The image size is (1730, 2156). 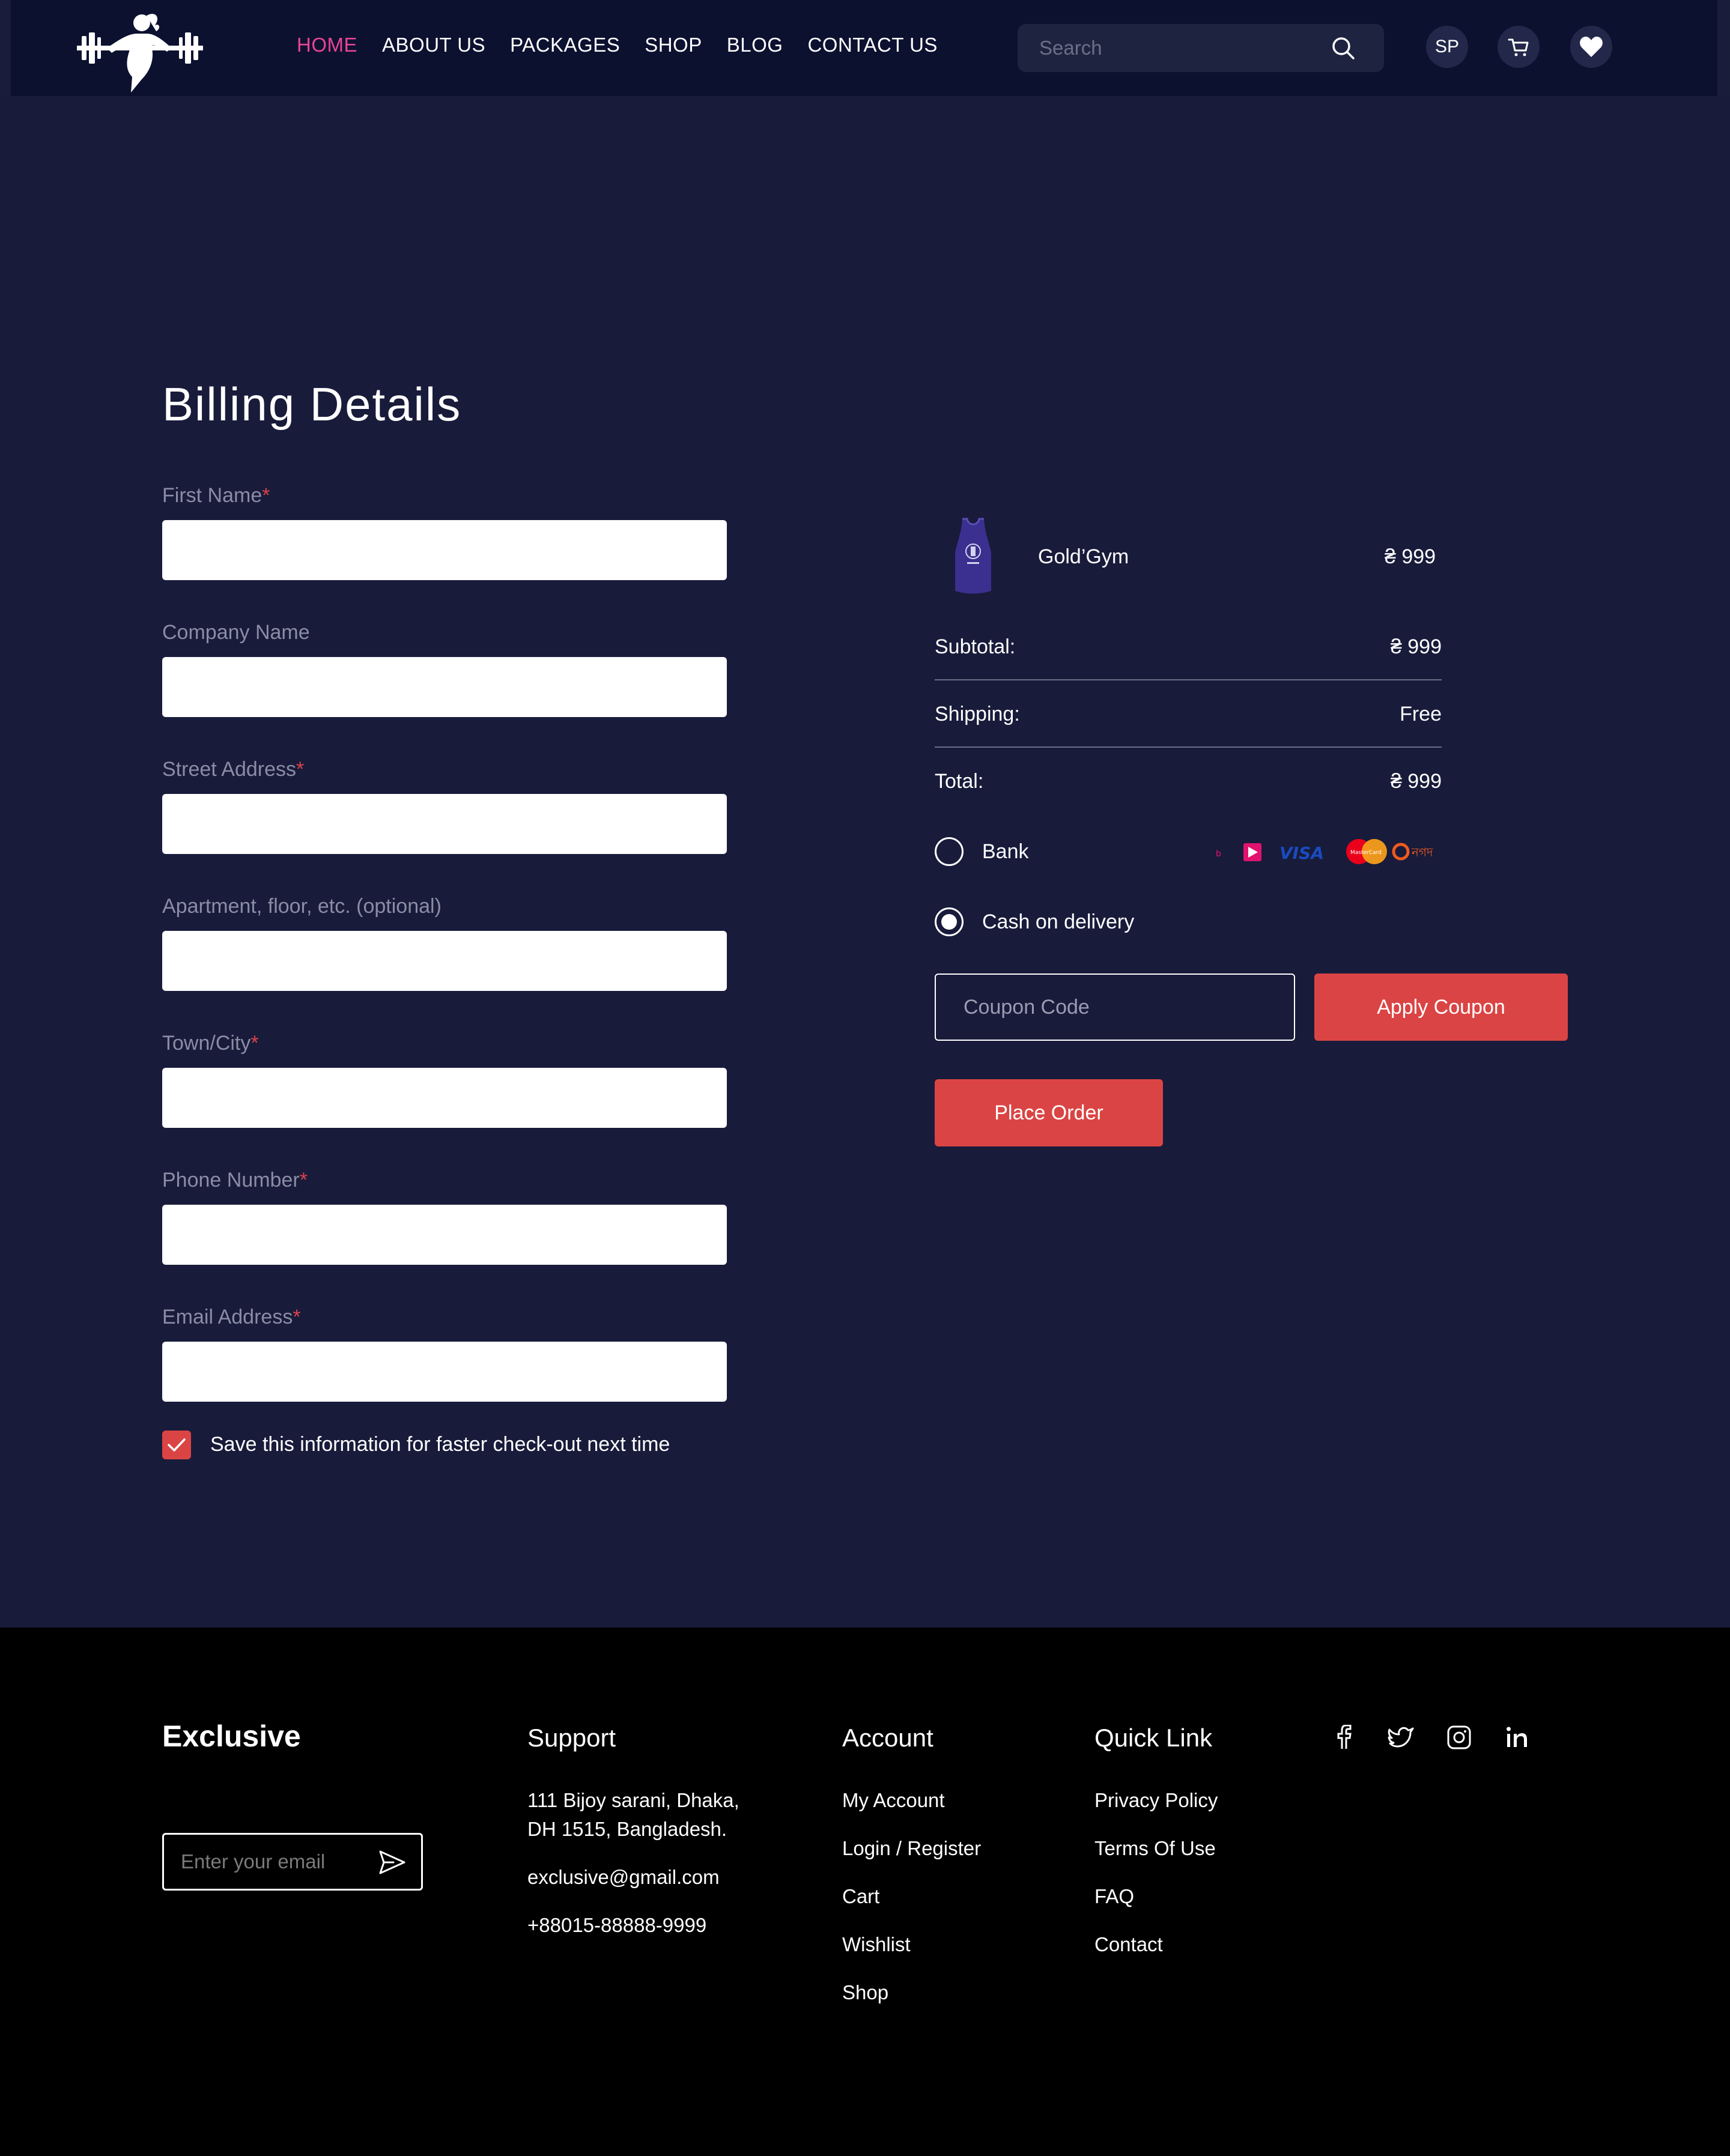 I want to click on company-name-label: Company Name, so click(x=236, y=632).